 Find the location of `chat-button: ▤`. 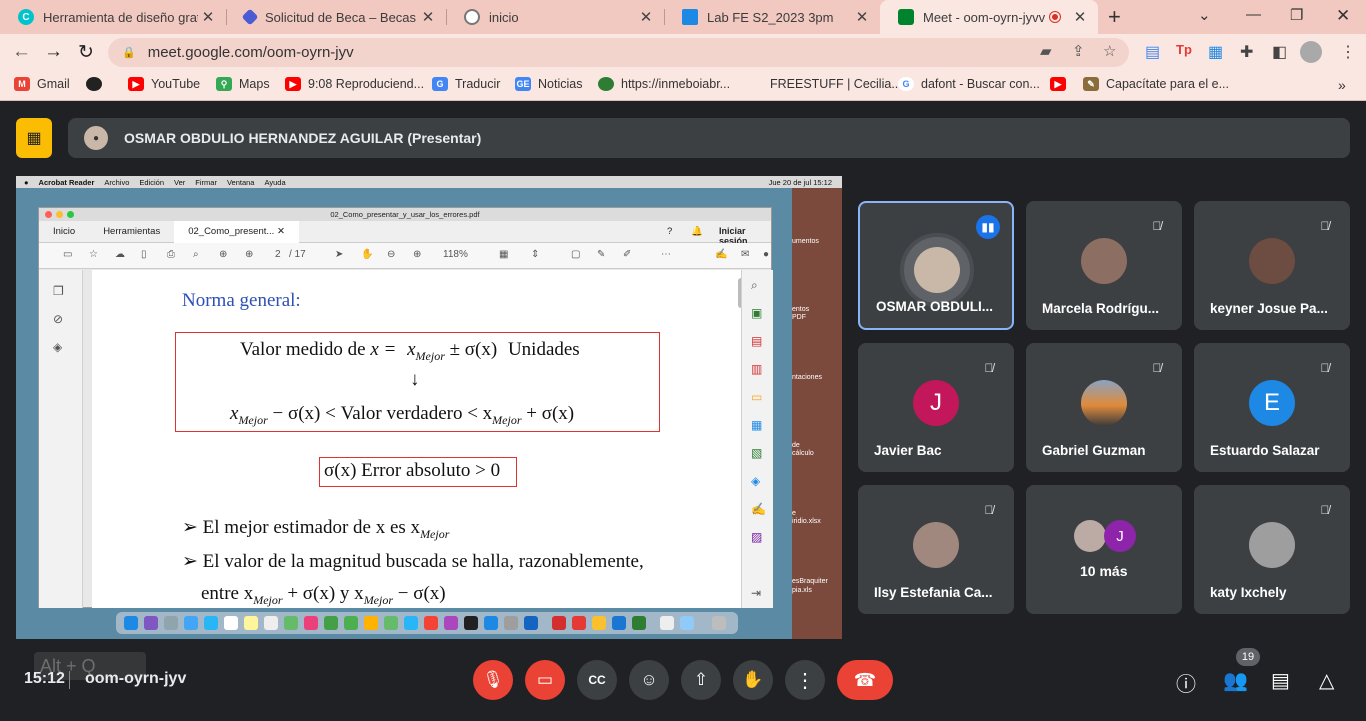

chat-button: ▤ is located at coordinates (1280, 680).